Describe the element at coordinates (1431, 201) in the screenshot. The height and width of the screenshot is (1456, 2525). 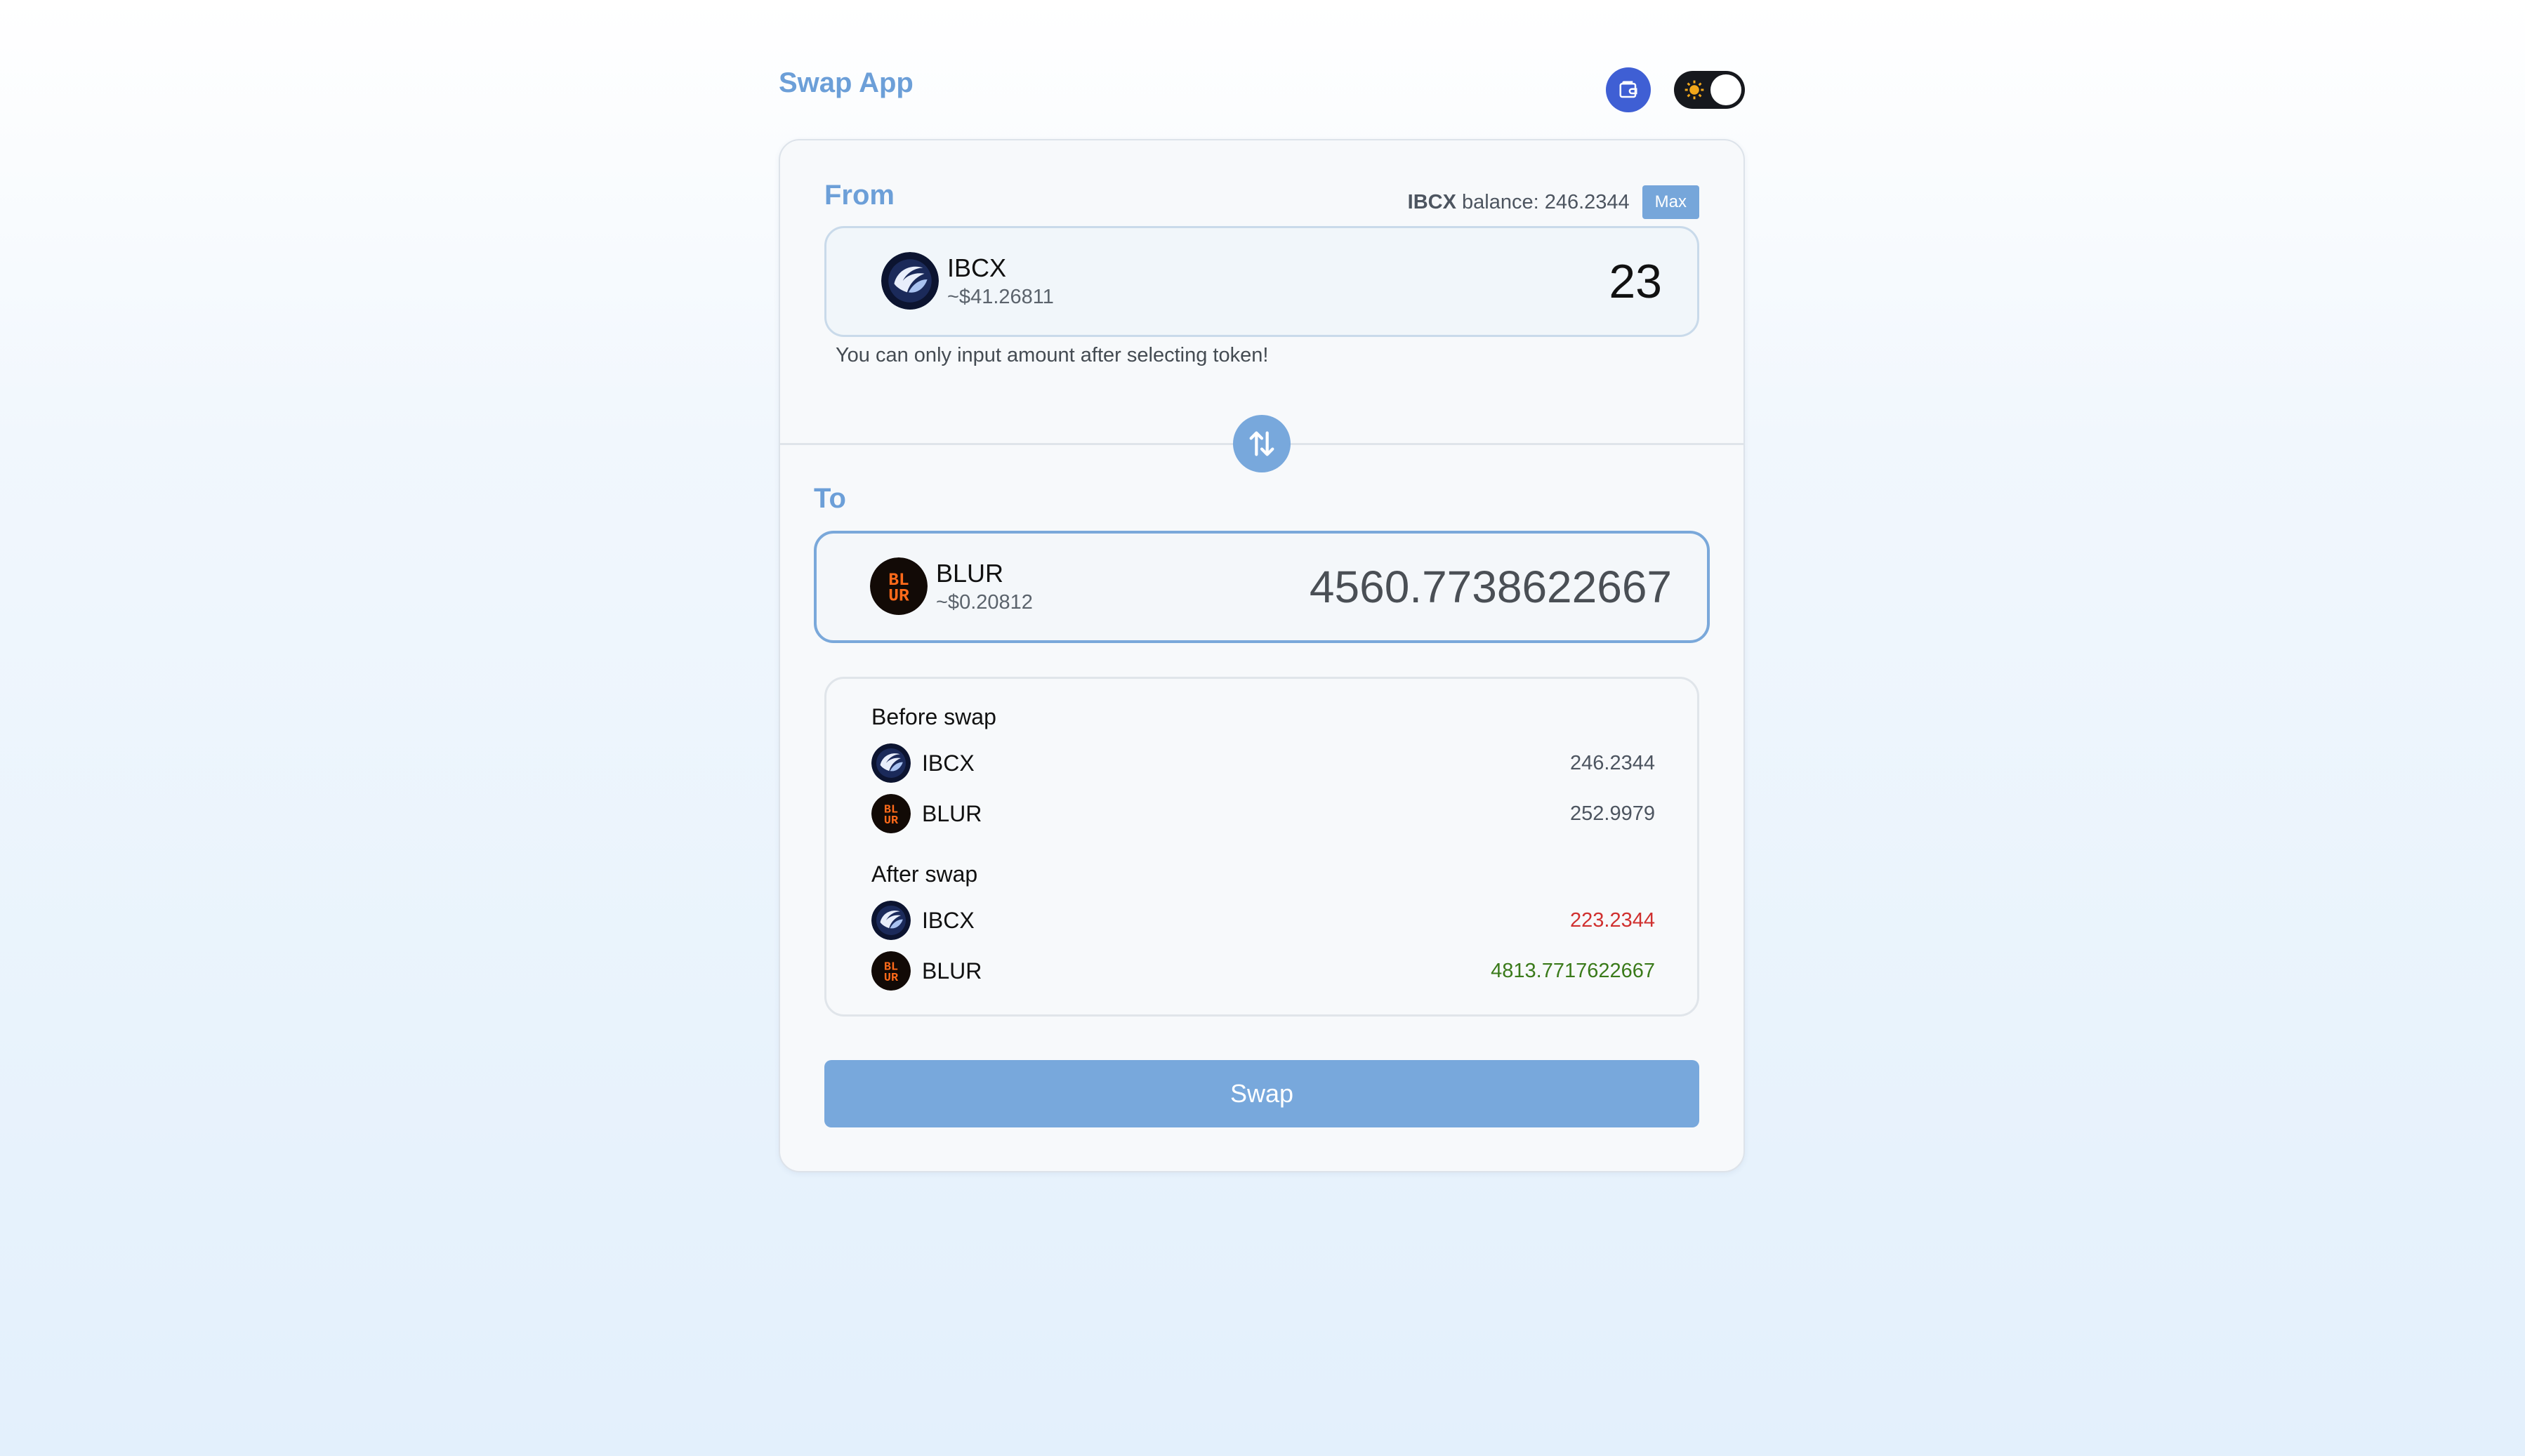
I see `balance-symbol: IBCX` at that location.